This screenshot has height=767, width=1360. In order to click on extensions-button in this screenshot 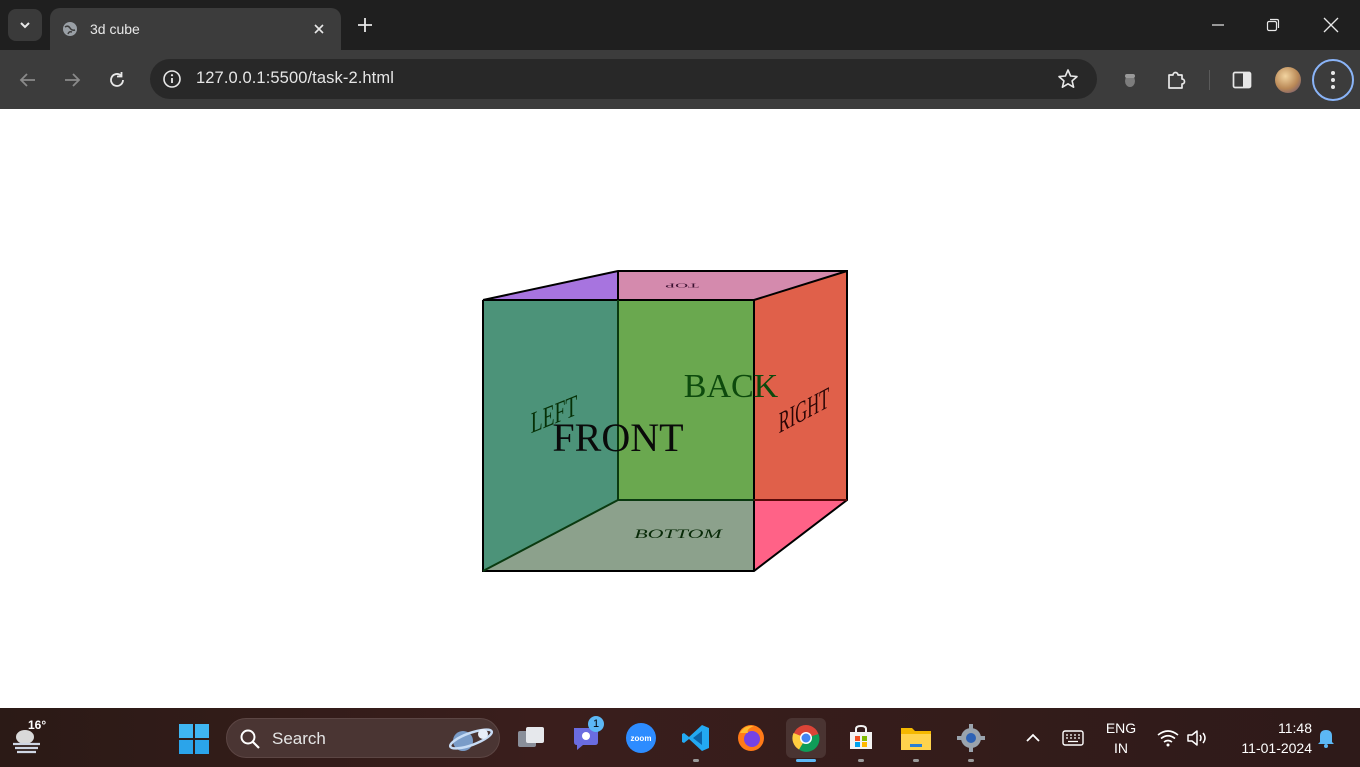, I will do `click(1176, 80)`.